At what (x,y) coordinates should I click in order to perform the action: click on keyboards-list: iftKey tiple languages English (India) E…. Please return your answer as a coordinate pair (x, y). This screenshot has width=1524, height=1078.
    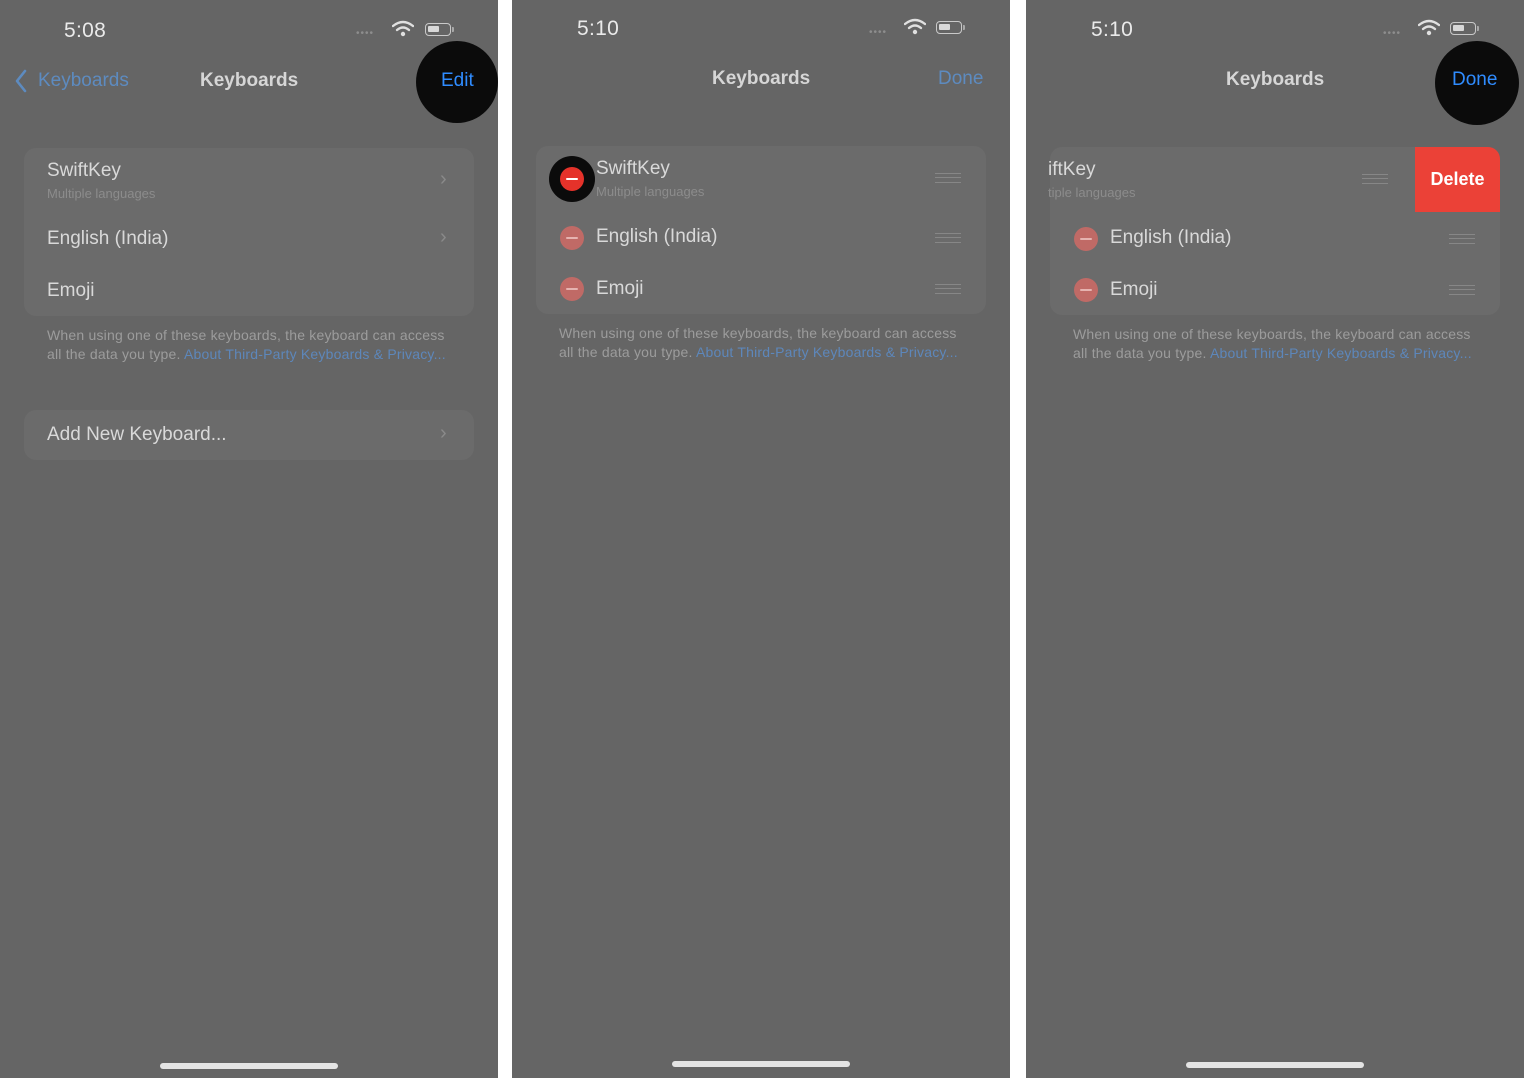
    Looking at the image, I should click on (1274, 231).